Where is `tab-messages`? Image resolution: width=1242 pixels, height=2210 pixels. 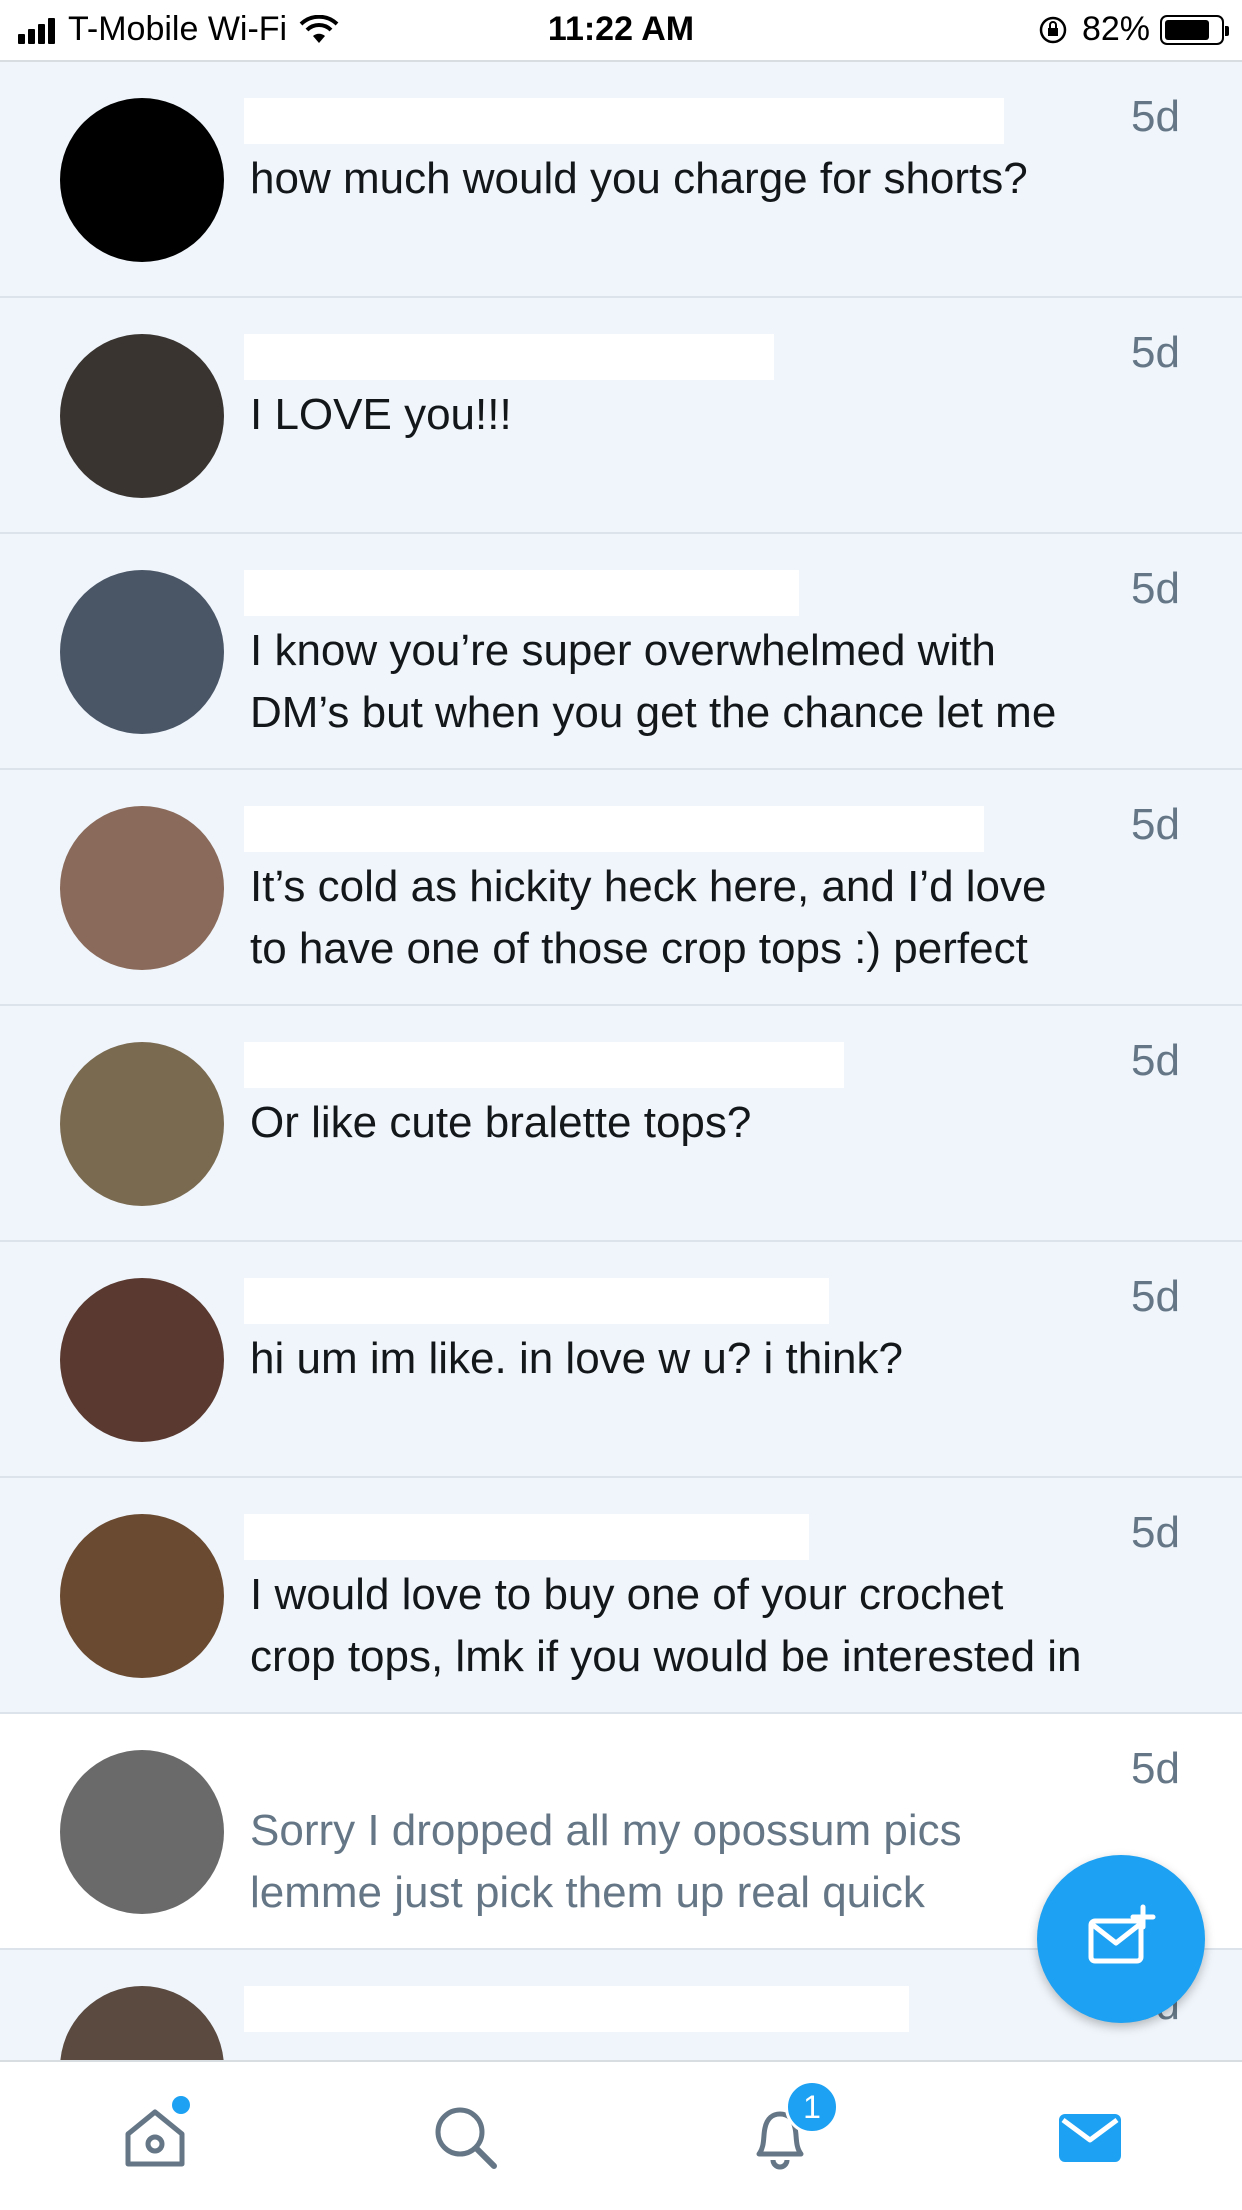 tab-messages is located at coordinates (1090, 2137).